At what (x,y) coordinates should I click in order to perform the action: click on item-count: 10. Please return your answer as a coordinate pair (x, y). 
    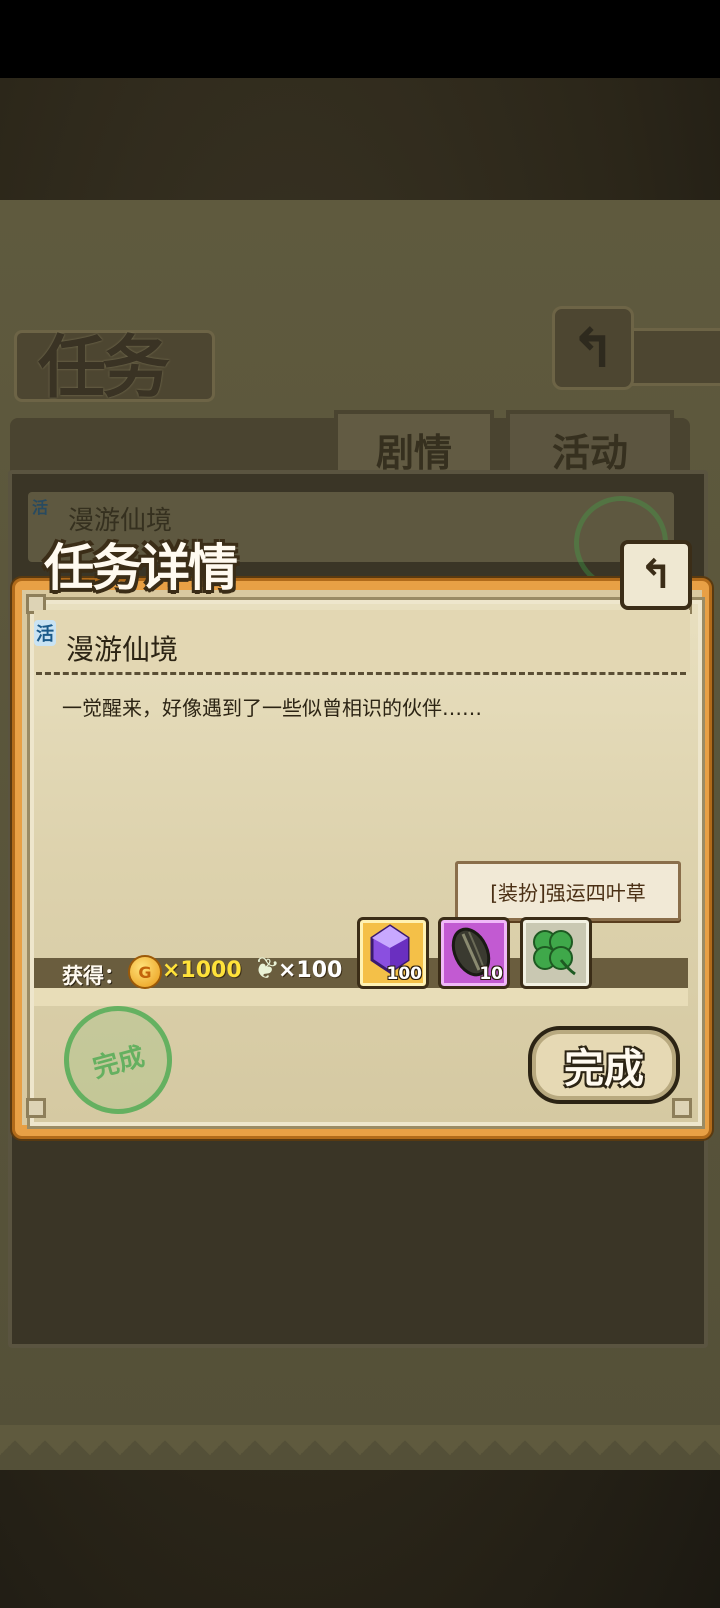
    Looking at the image, I should click on (491, 974).